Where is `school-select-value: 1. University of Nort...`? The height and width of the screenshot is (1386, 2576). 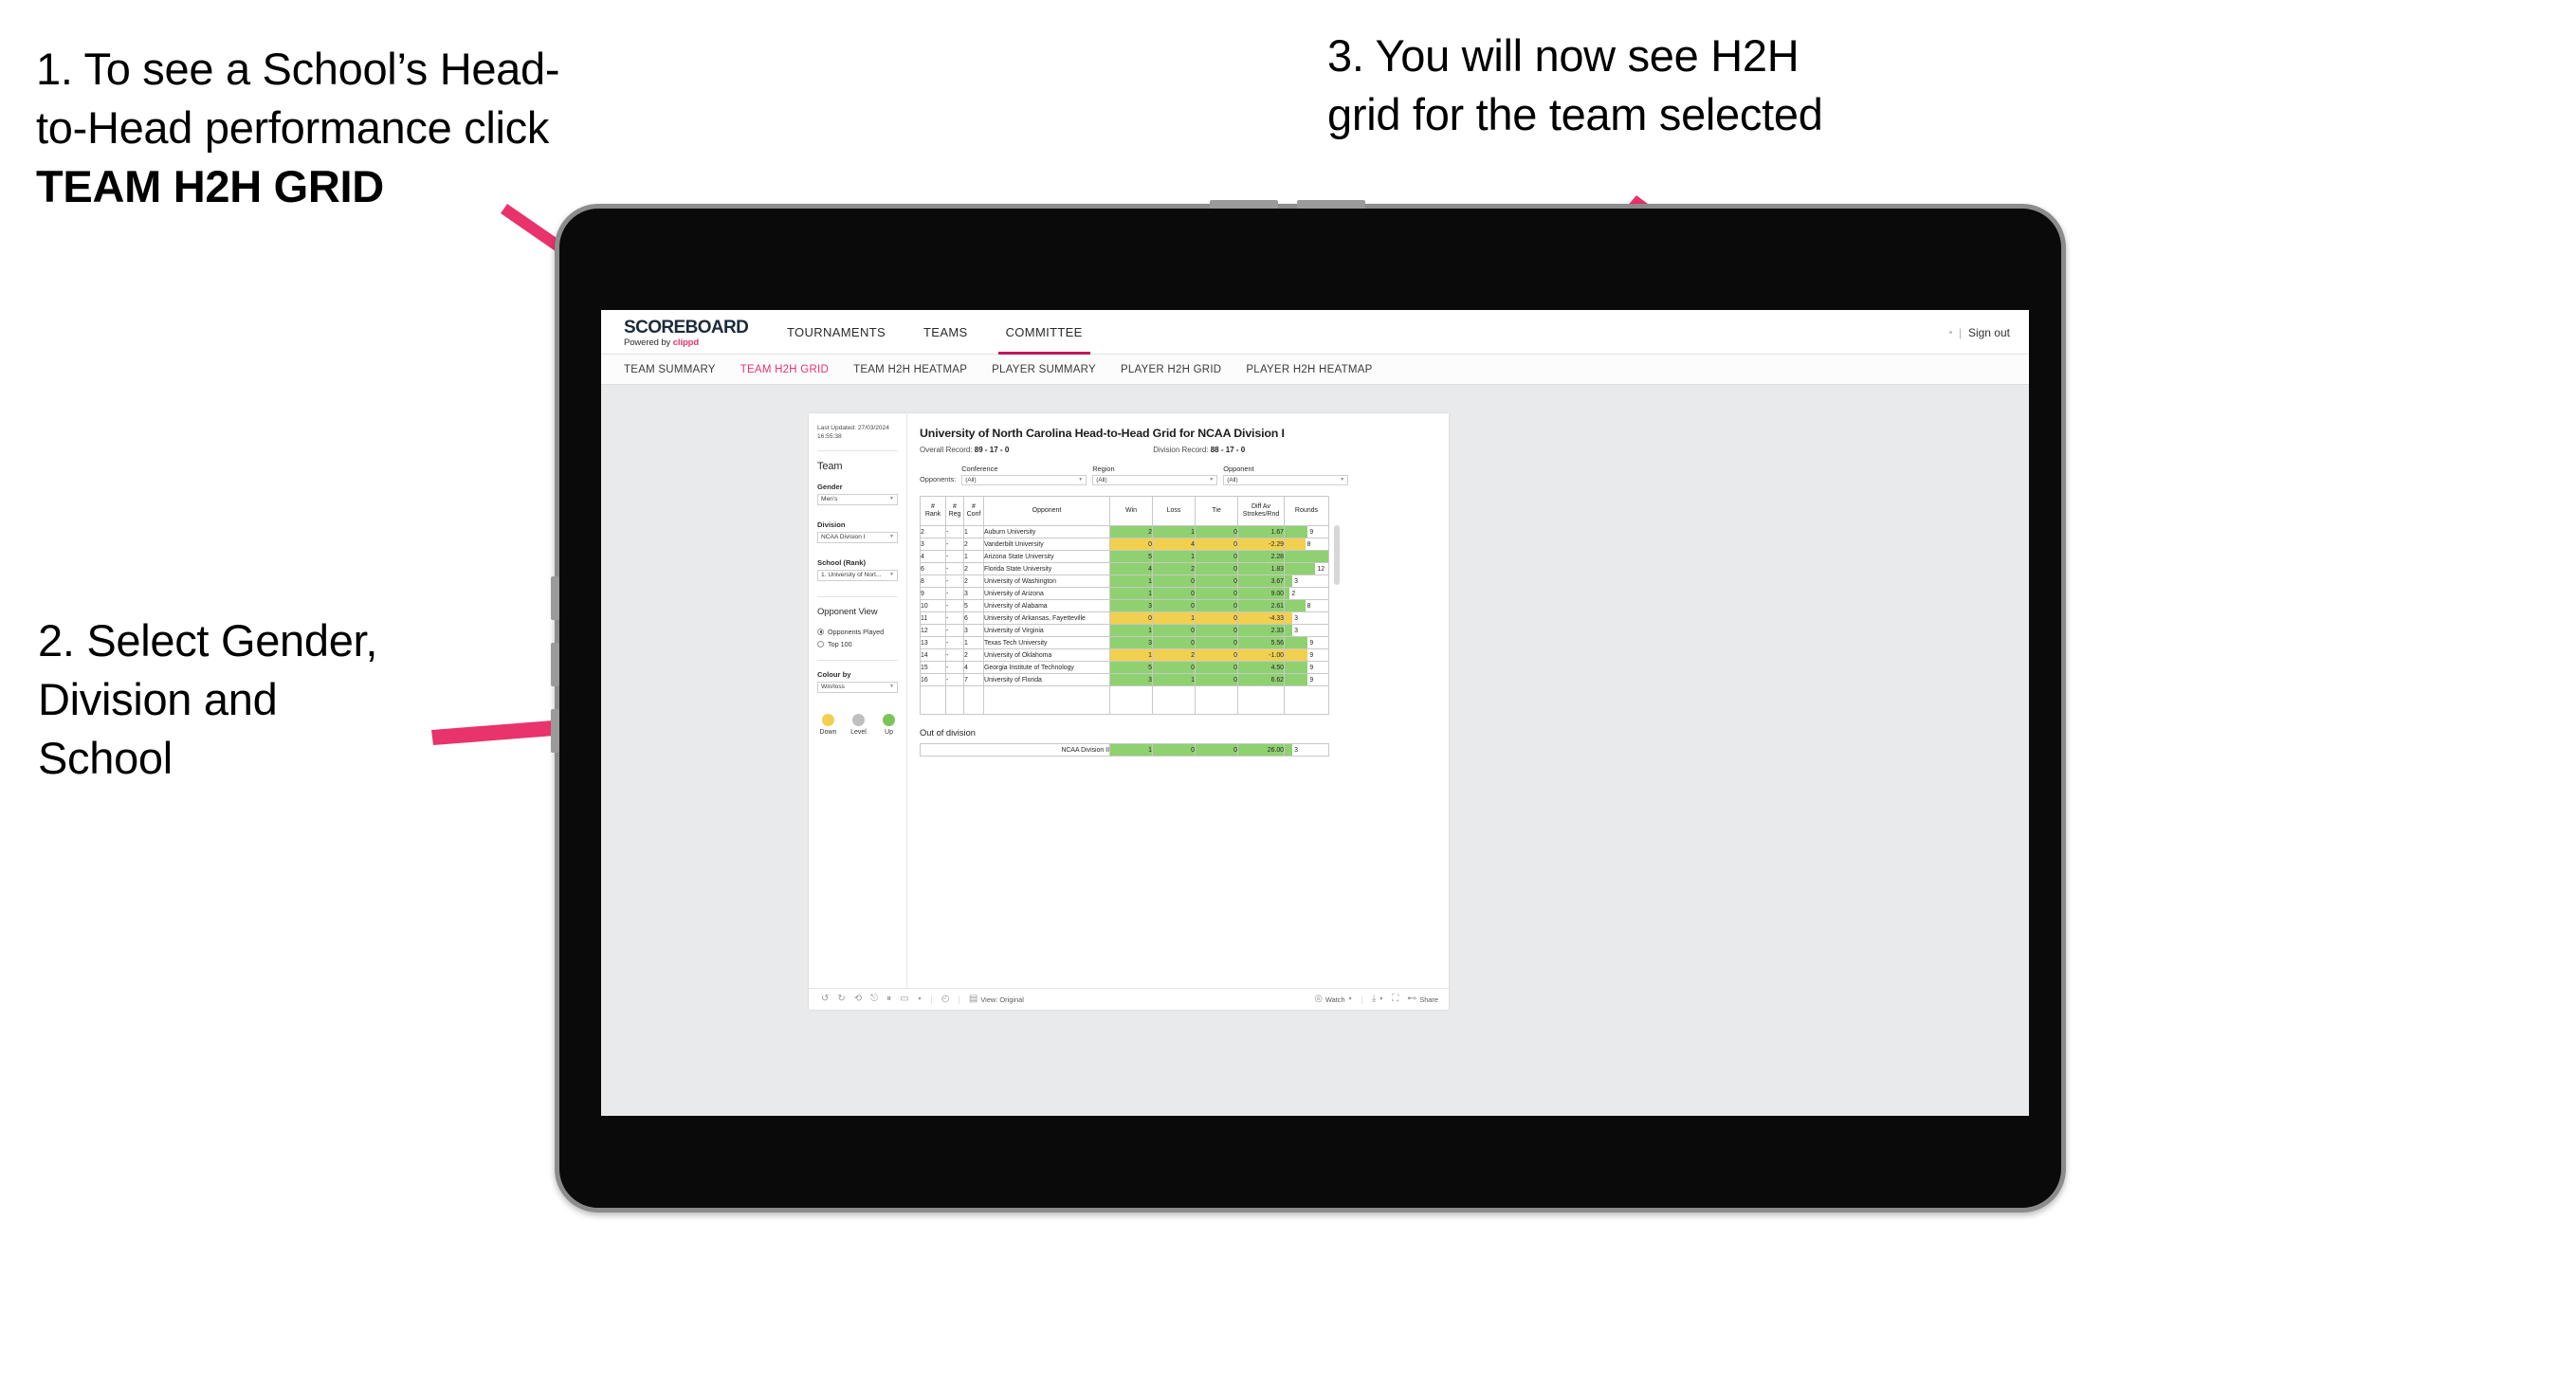 school-select-value: 1. University of Nort... is located at coordinates (851, 575).